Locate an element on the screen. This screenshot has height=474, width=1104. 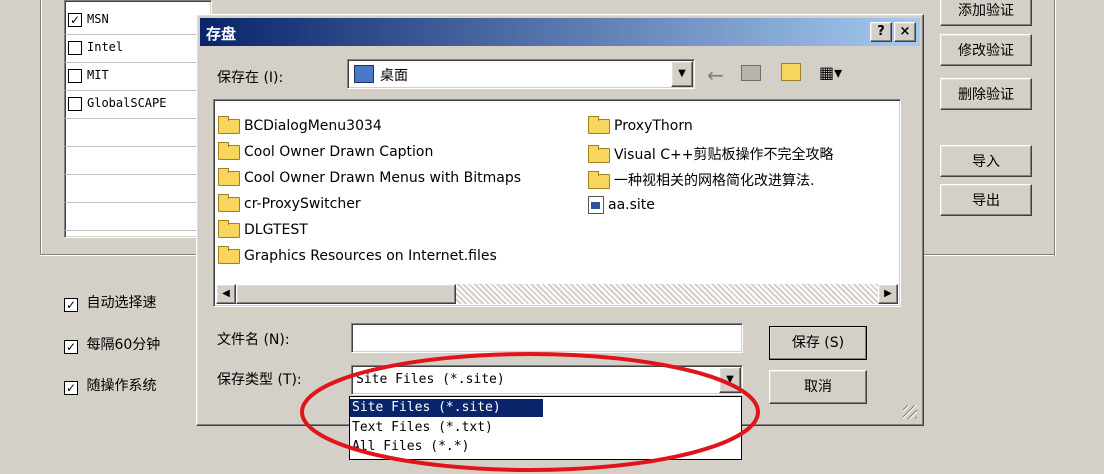
filetype-label: 保存类型 (T): is located at coordinates (259, 380).